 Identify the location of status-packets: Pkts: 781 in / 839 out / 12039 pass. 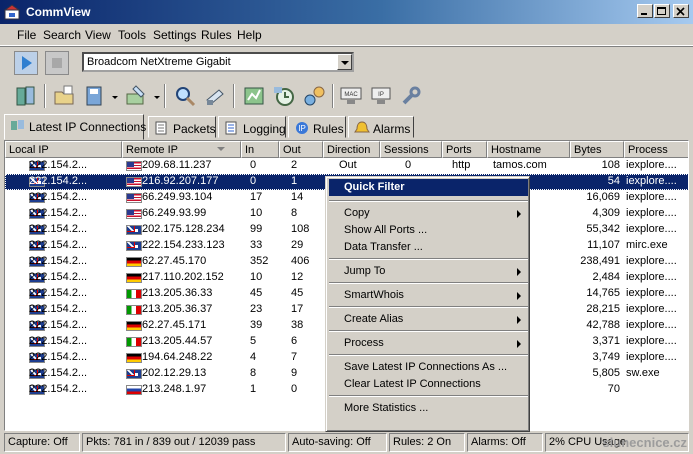
(184, 442).